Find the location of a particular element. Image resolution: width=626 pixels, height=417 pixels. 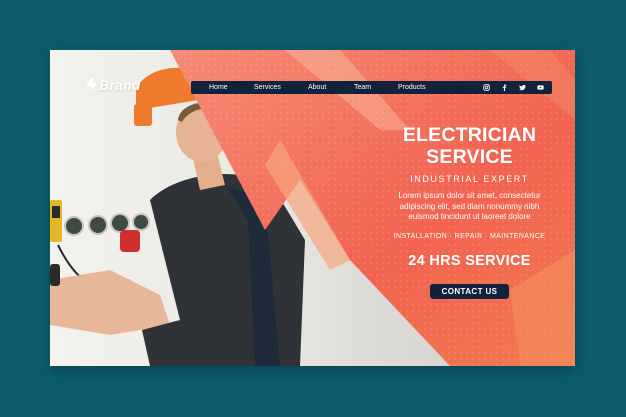

twitter-icon is located at coordinates (522, 87).